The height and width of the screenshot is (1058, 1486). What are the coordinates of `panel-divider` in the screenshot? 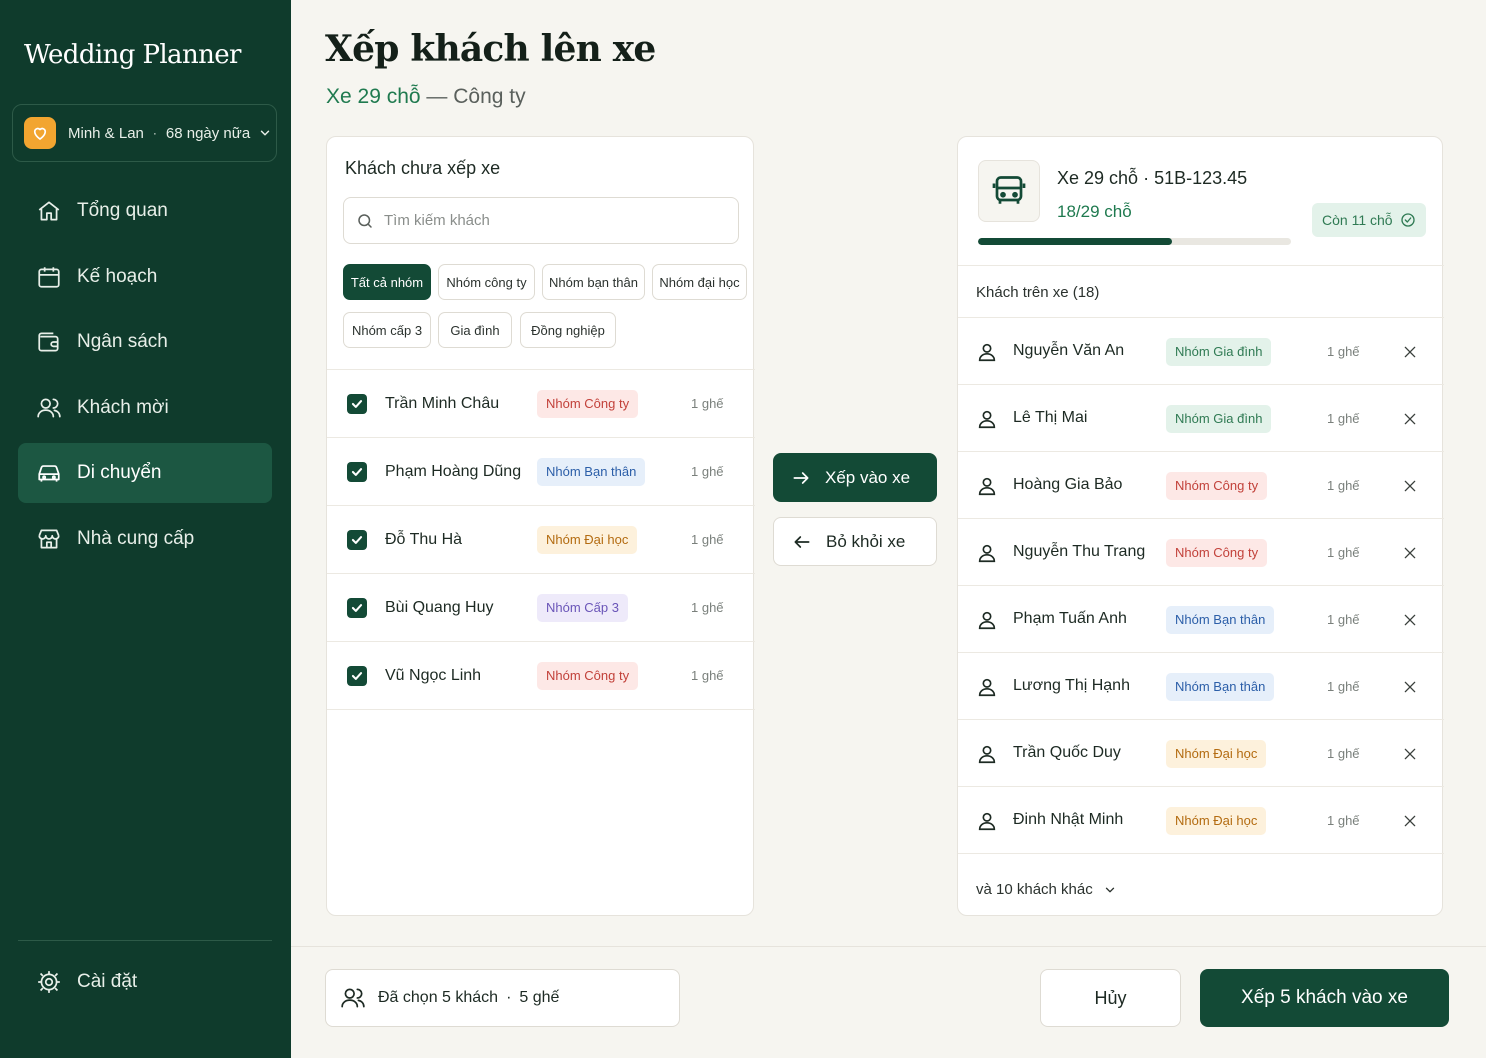 It's located at (1201, 265).